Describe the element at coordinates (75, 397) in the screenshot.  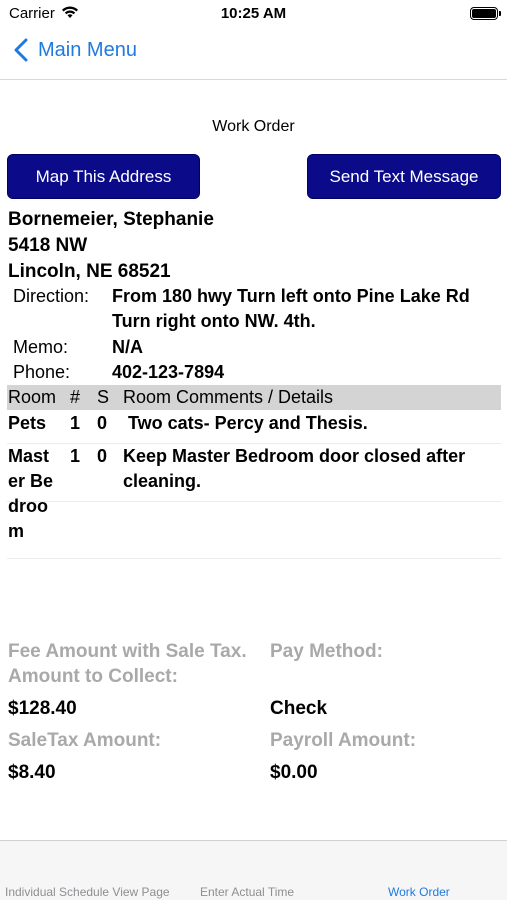
I see `header-num: #` at that location.